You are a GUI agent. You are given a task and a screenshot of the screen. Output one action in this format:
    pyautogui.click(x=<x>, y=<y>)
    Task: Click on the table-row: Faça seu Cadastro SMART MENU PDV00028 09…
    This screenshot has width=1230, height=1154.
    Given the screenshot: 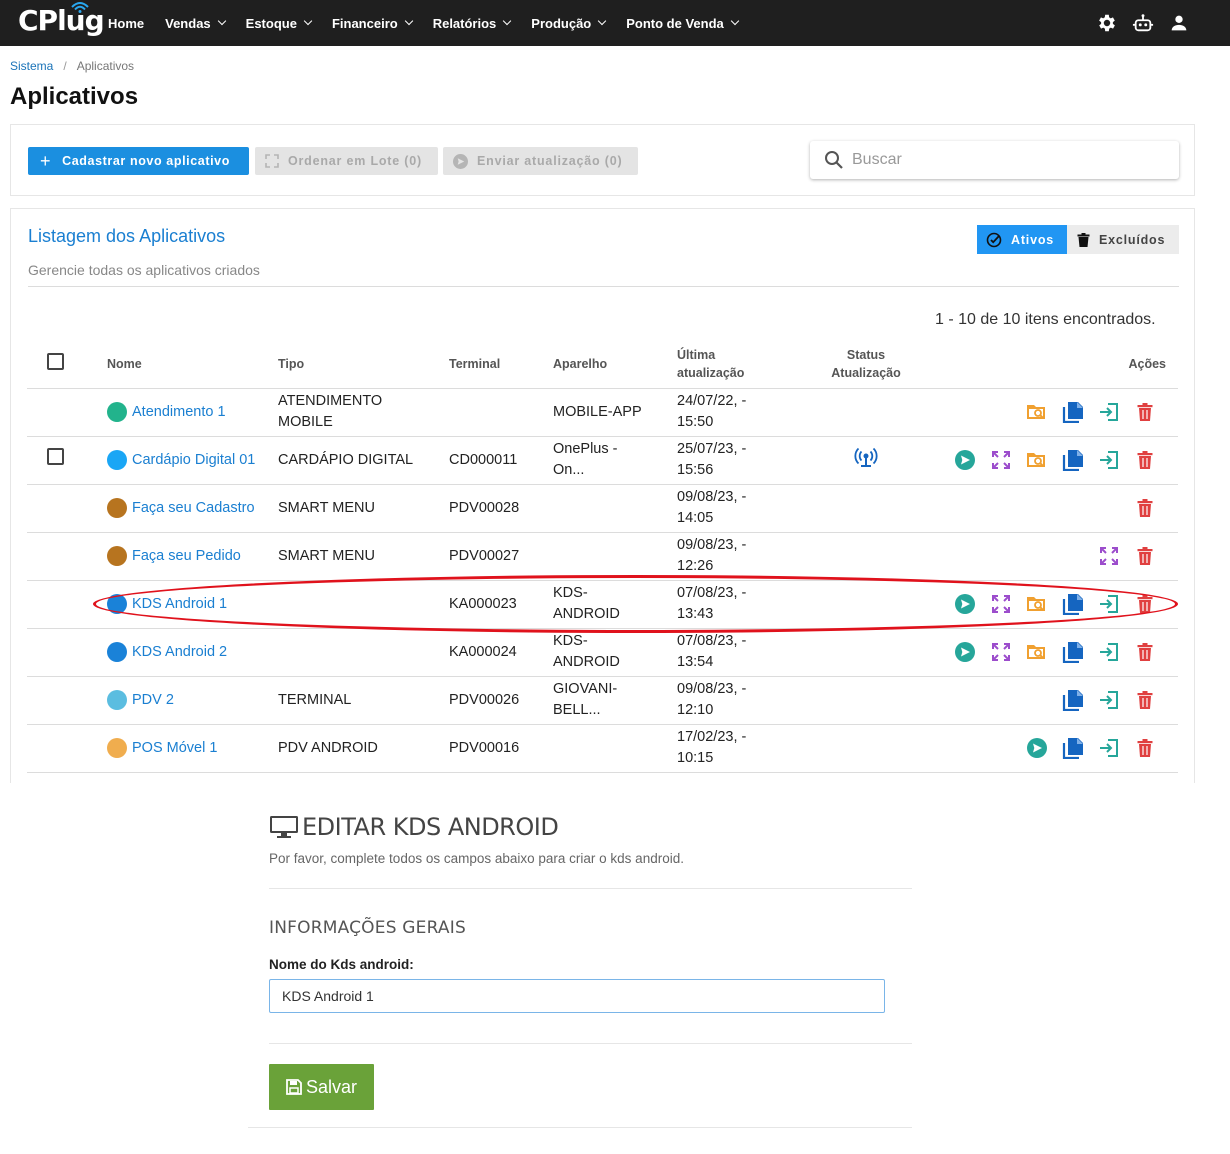 What is the action you would take?
    pyautogui.click(x=602, y=508)
    